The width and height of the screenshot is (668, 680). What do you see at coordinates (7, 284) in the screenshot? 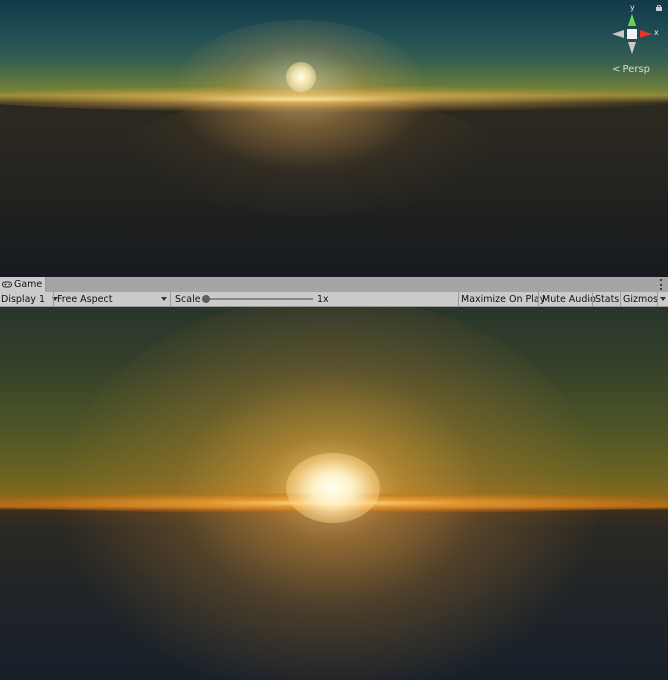
I see `gamepad-icon` at bounding box center [7, 284].